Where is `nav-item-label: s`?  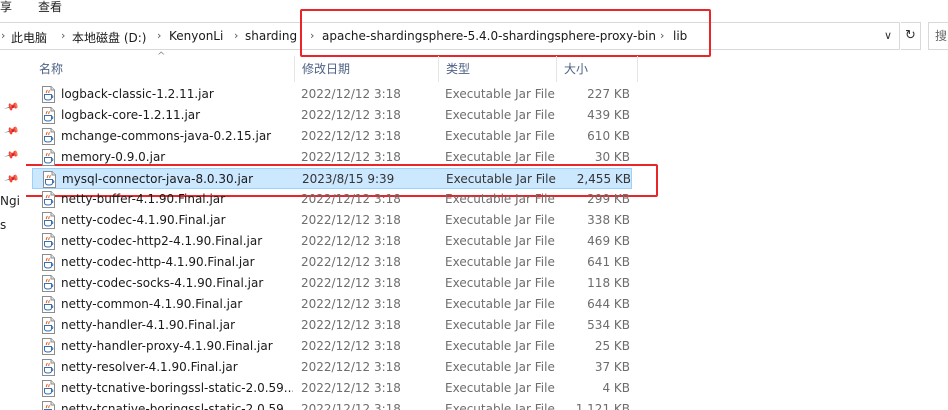 nav-item-label: s is located at coordinates (3, 225).